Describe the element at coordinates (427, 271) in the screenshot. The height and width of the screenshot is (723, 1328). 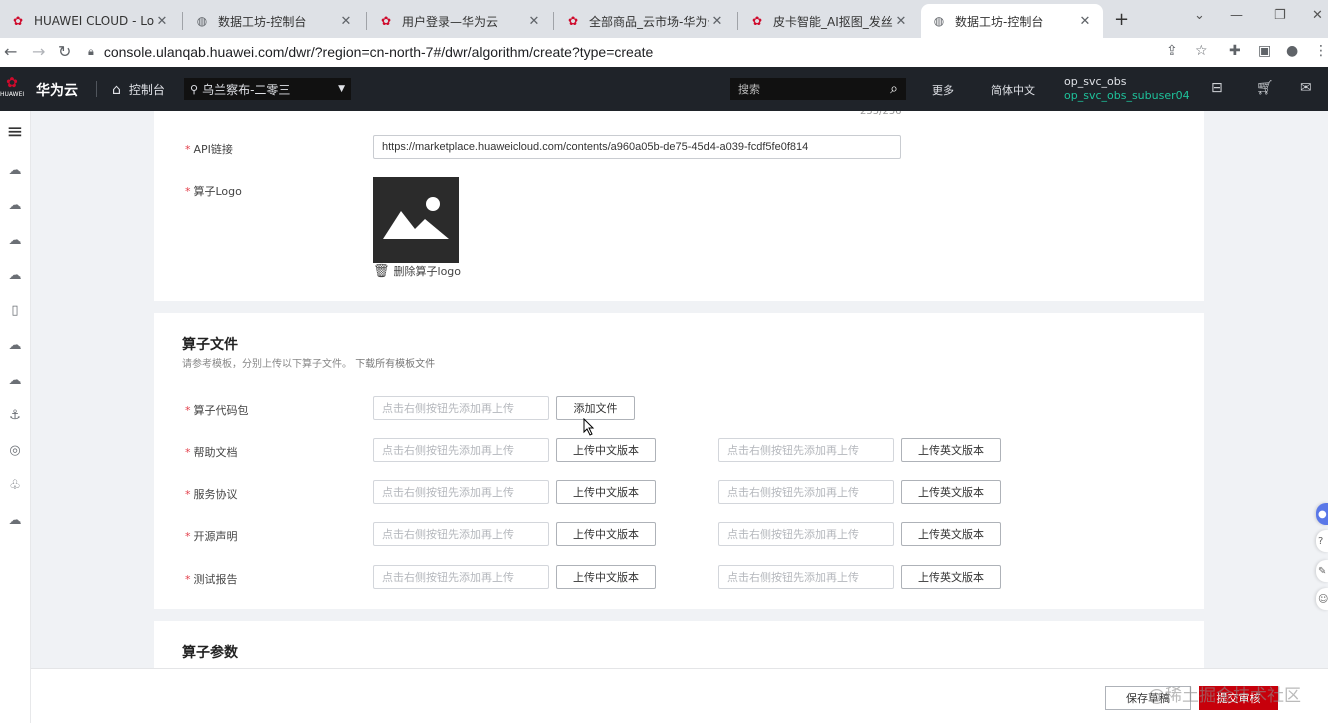
I see `delete-logo-label: 删除算子logo` at that location.